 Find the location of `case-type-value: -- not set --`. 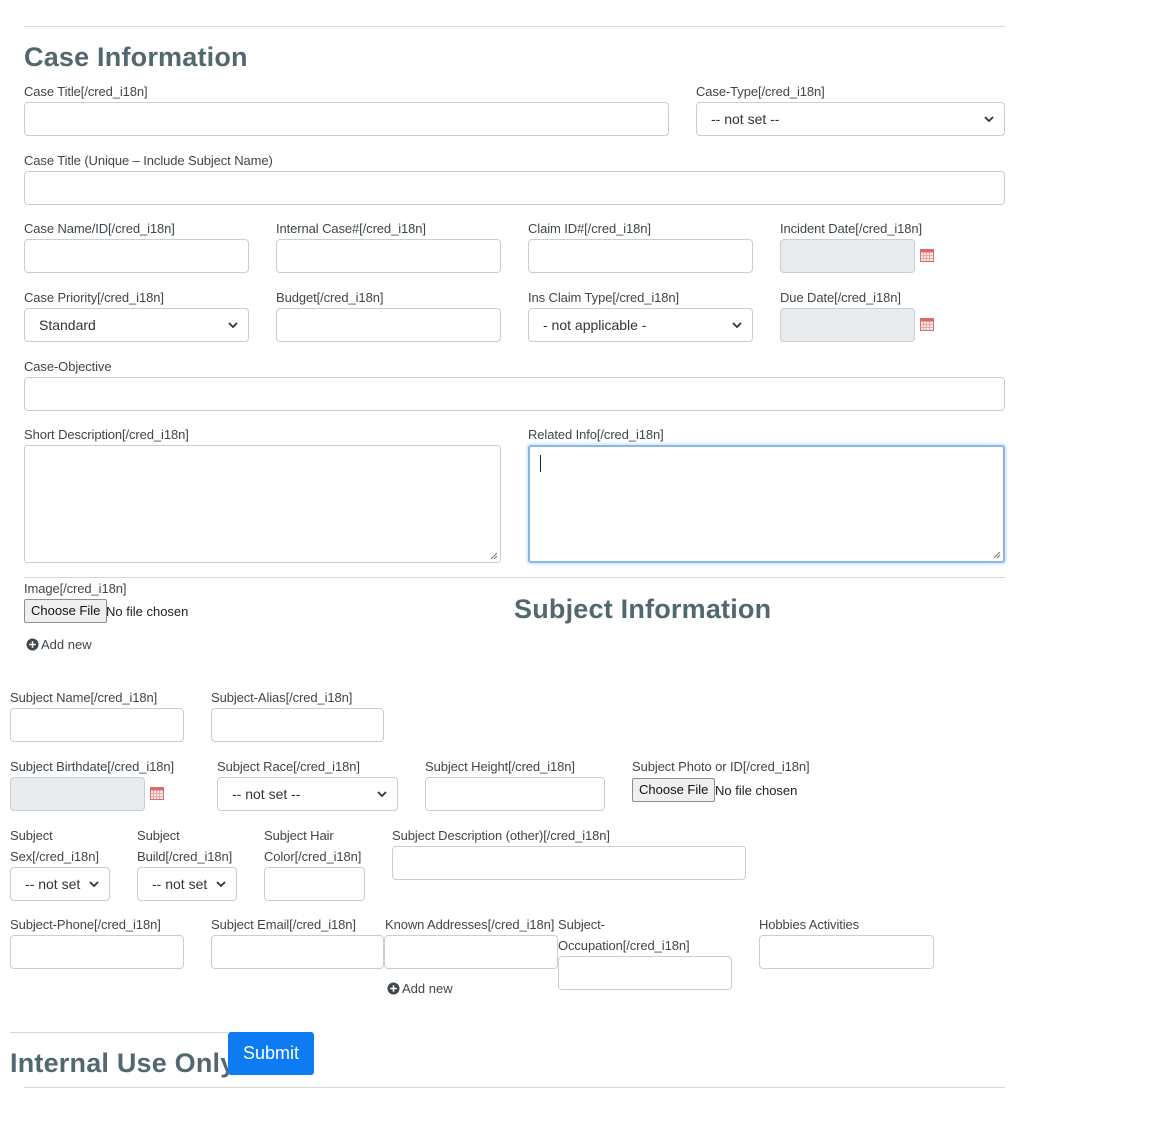

case-type-value: -- not set -- is located at coordinates (745, 119).